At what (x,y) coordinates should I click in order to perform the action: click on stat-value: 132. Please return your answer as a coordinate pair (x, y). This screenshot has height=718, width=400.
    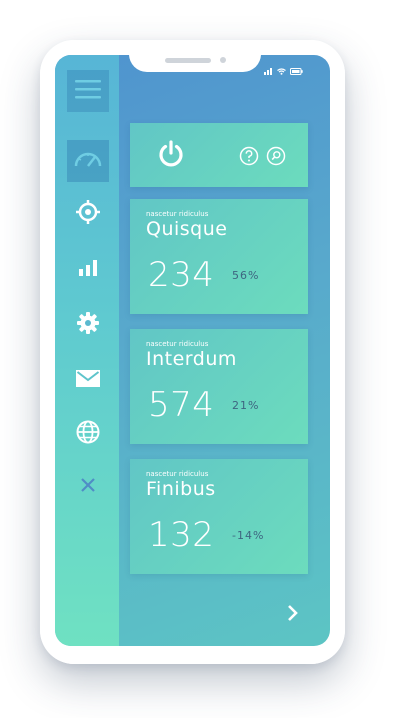
    Looking at the image, I should click on (181, 535).